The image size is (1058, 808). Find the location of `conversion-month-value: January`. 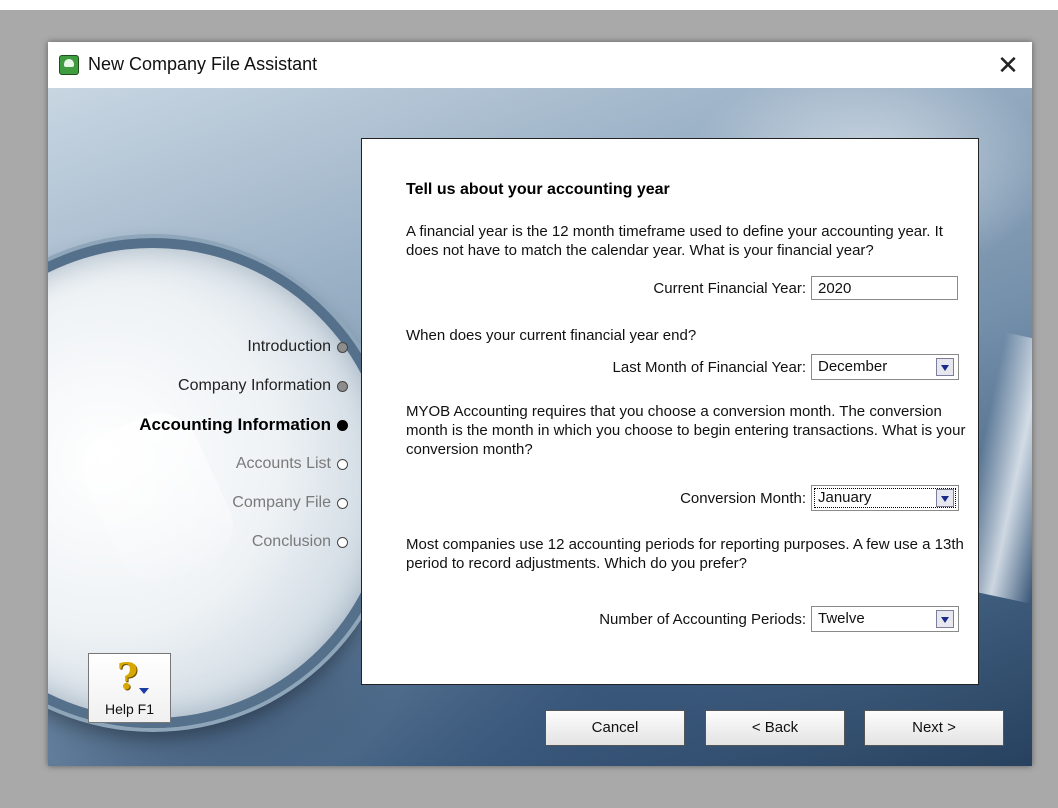

conversion-month-value: January is located at coordinates (845, 497).